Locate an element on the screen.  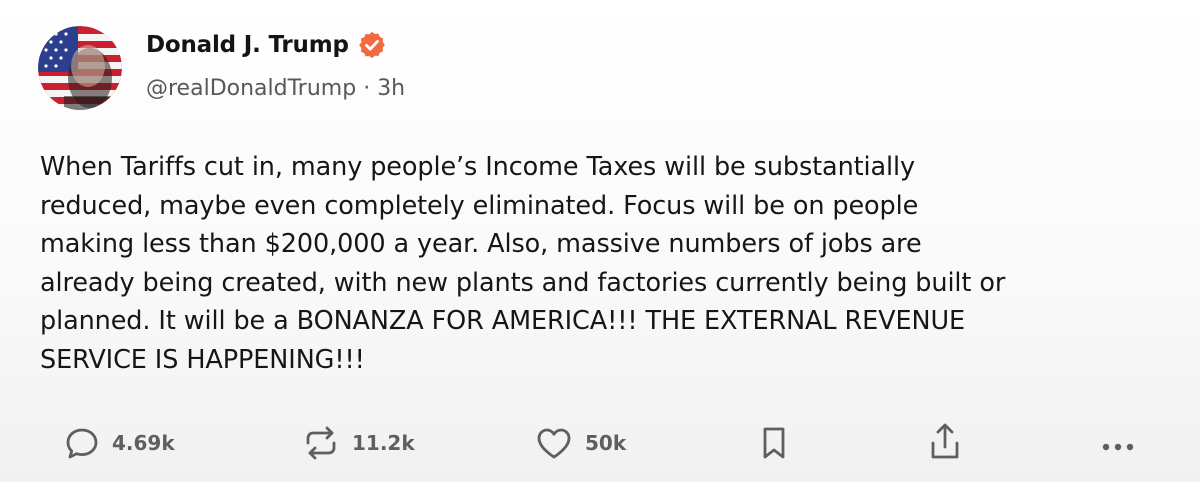
display-name: Donald J. Trump is located at coordinates (247, 45).